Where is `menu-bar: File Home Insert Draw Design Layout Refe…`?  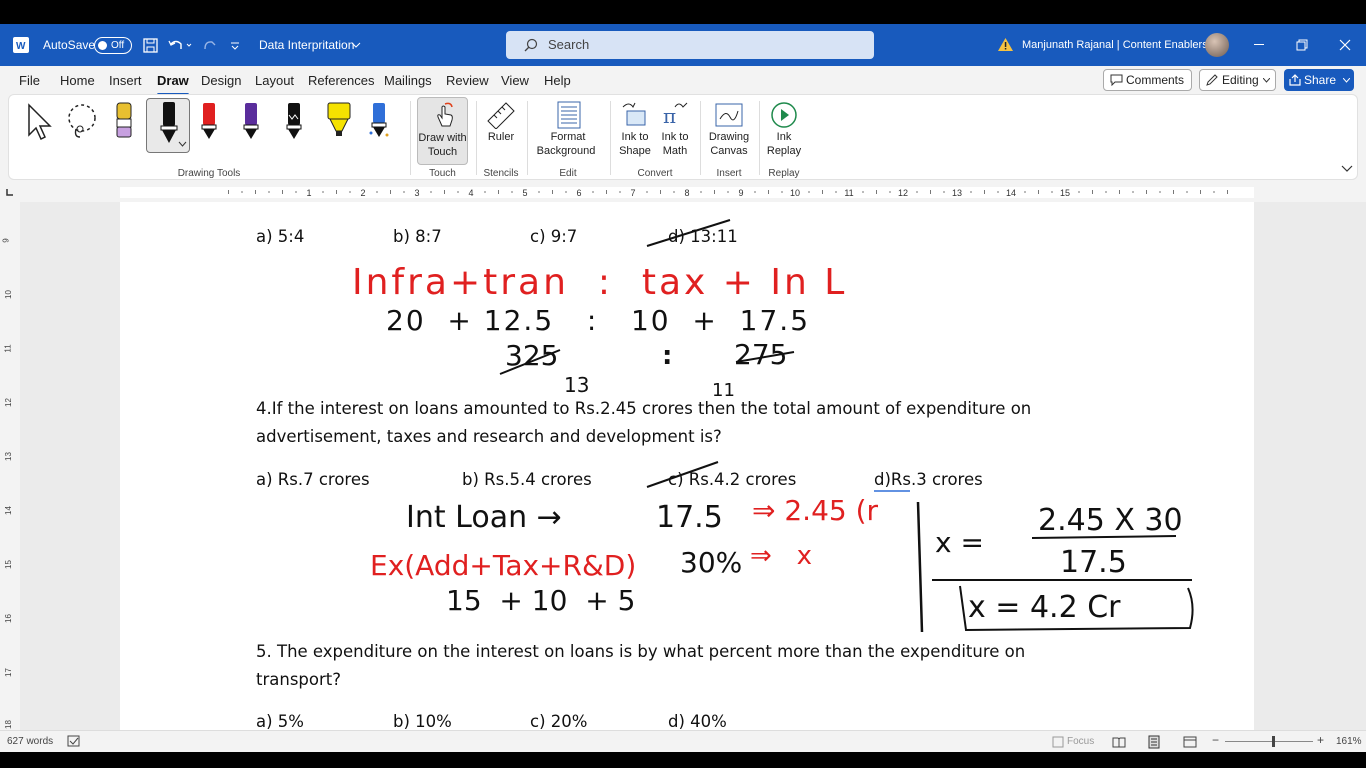 menu-bar: File Home Insert Draw Design Layout Refe… is located at coordinates (683, 81).